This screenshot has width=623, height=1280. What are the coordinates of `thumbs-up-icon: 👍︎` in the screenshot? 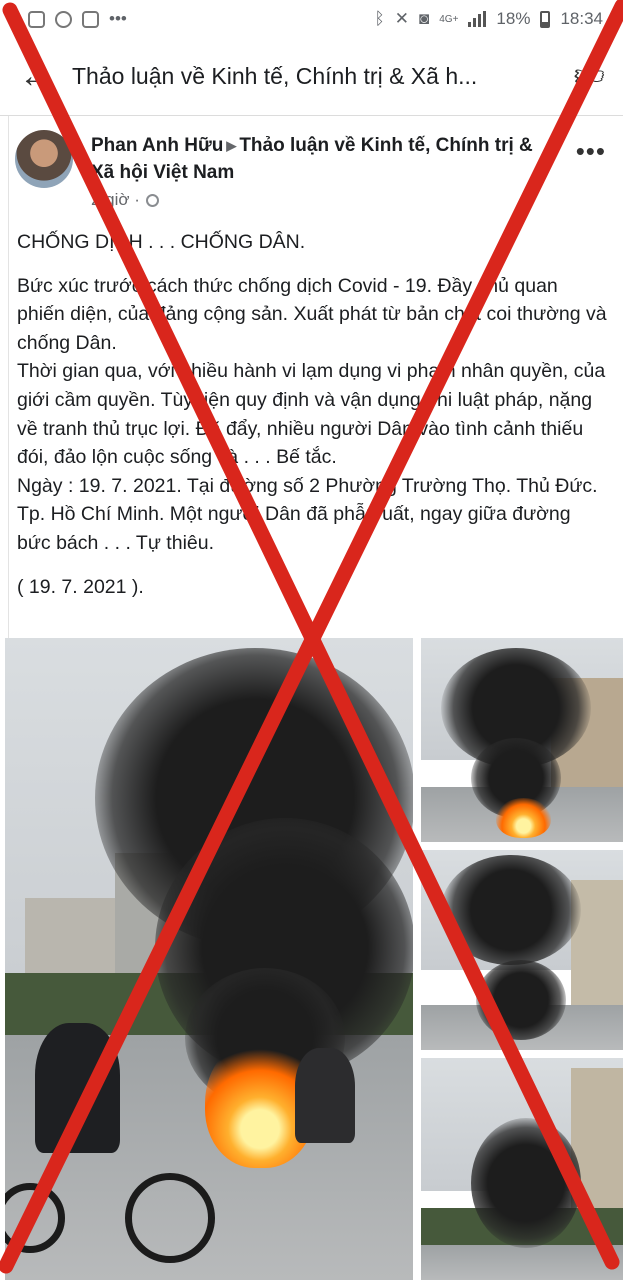 It's located at (589, 76).